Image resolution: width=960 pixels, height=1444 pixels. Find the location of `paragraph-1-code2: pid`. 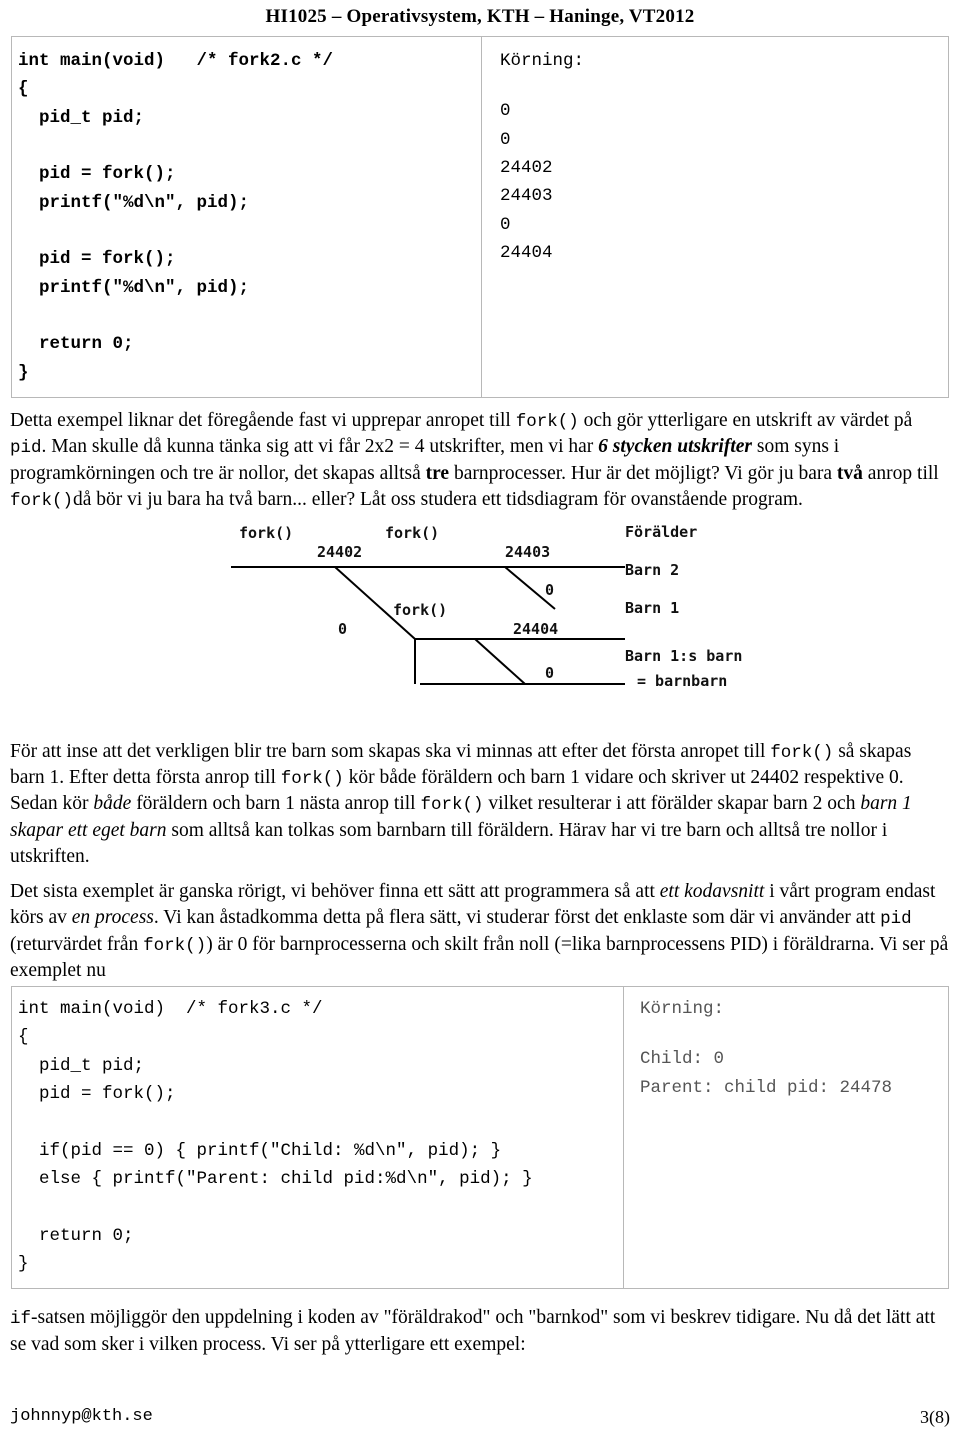

paragraph-1-code2: pid is located at coordinates (26, 448).